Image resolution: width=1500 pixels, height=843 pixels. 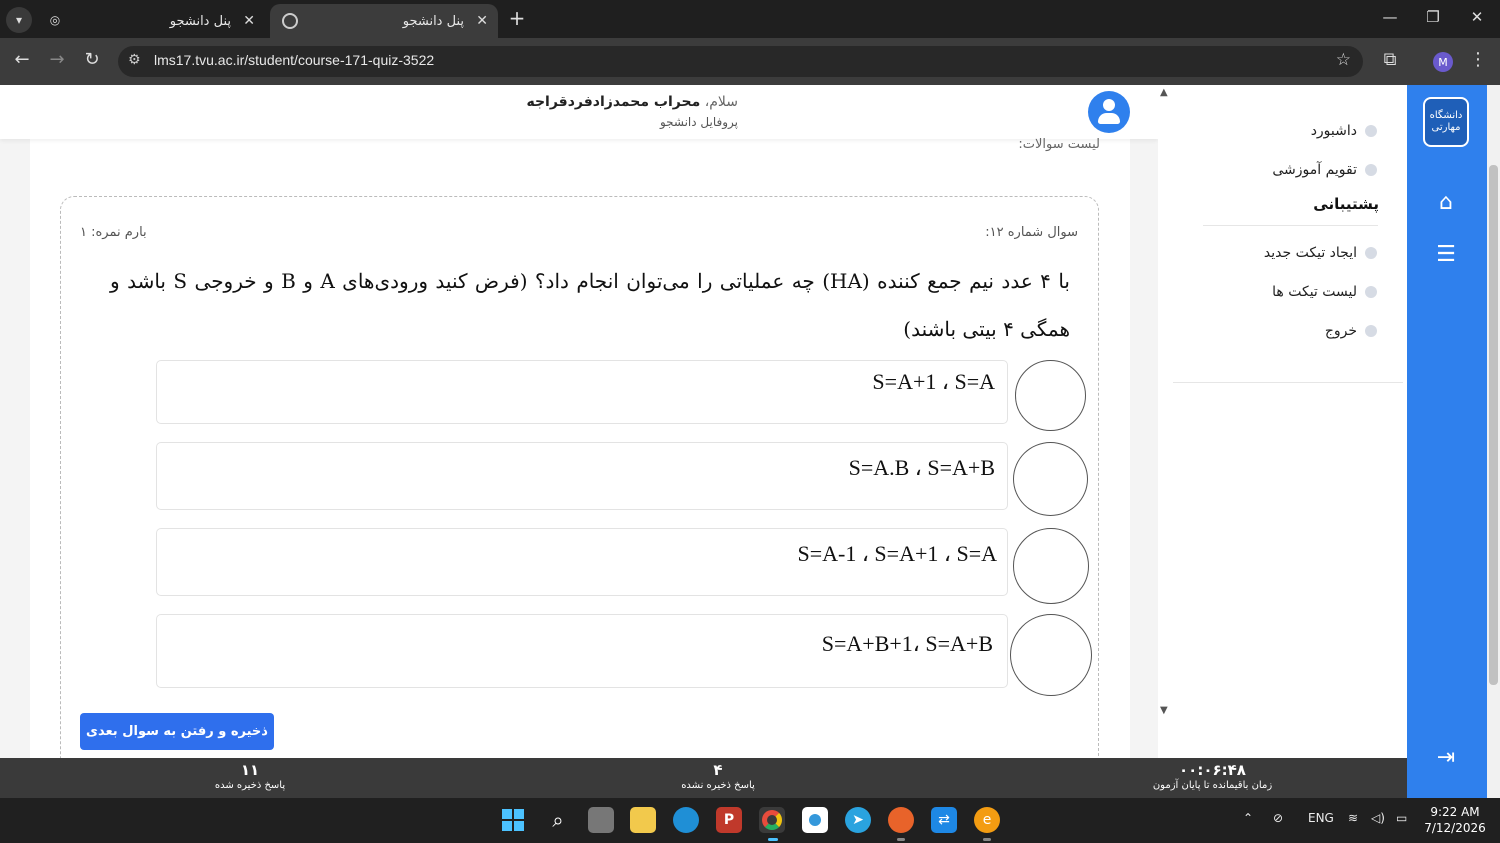 I want to click on icon-rail: دانشگاه مهارتی ⌂ ☰ ⇥, so click(x=1447, y=441).